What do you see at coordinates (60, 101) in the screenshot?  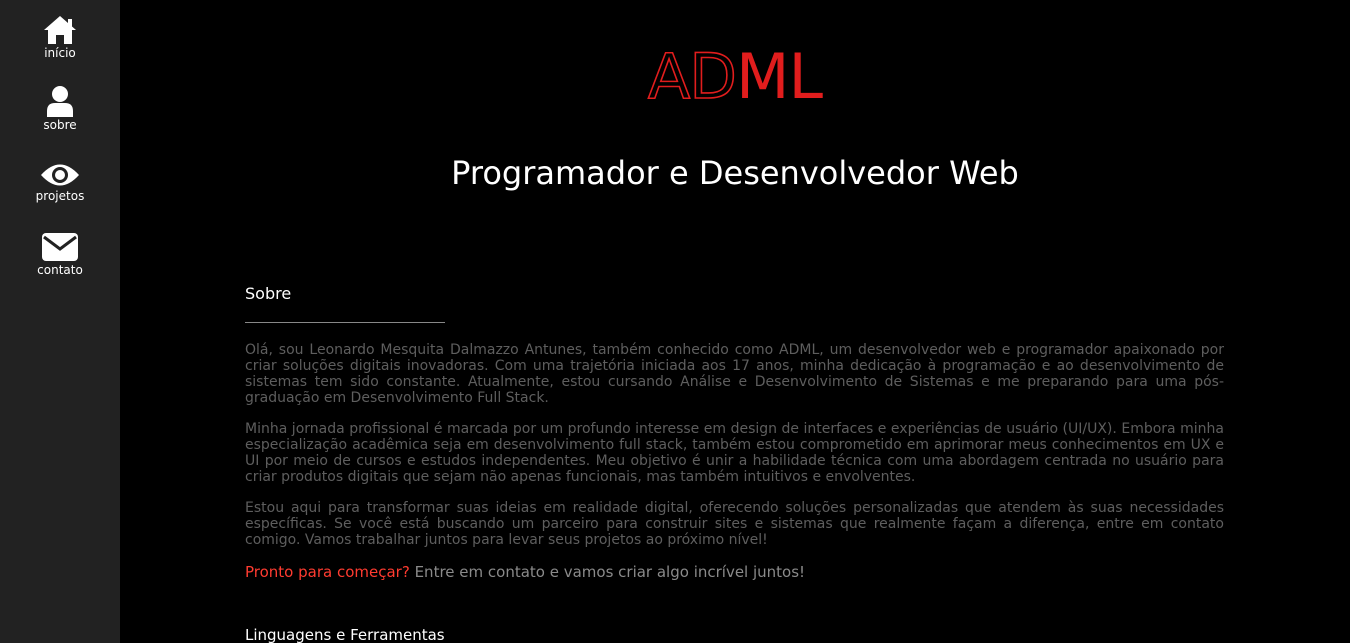 I see `user-icon` at bounding box center [60, 101].